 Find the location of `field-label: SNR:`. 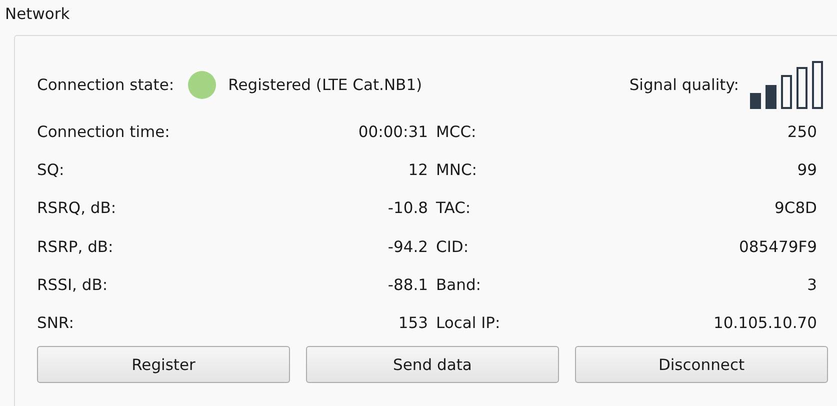

field-label: SNR: is located at coordinates (56, 323).